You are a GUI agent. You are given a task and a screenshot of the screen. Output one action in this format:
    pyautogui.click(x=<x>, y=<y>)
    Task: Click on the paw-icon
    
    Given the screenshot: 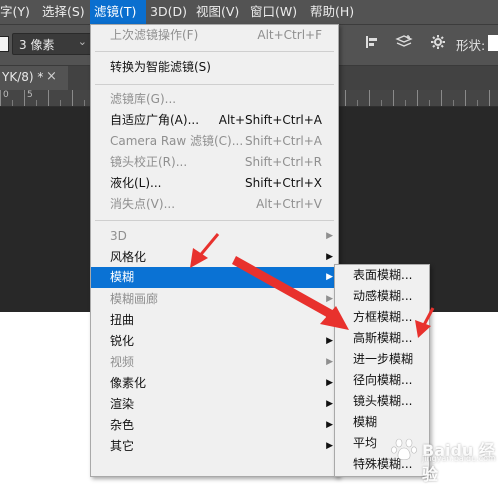 What is the action you would take?
    pyautogui.click(x=404, y=449)
    